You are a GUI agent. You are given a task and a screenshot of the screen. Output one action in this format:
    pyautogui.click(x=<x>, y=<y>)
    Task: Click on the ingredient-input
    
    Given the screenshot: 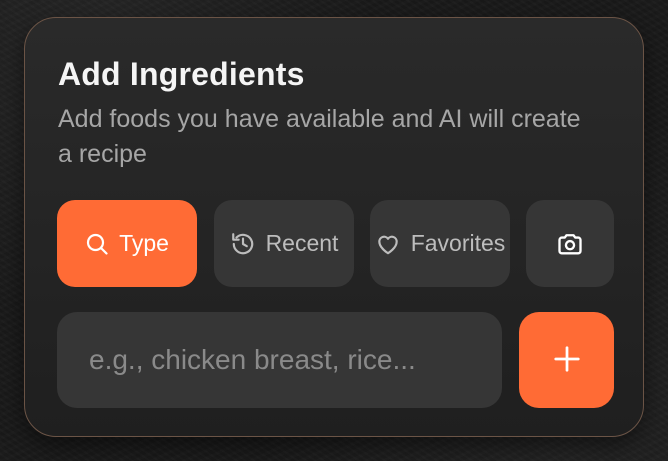 What is the action you would take?
    pyautogui.click(x=279, y=360)
    